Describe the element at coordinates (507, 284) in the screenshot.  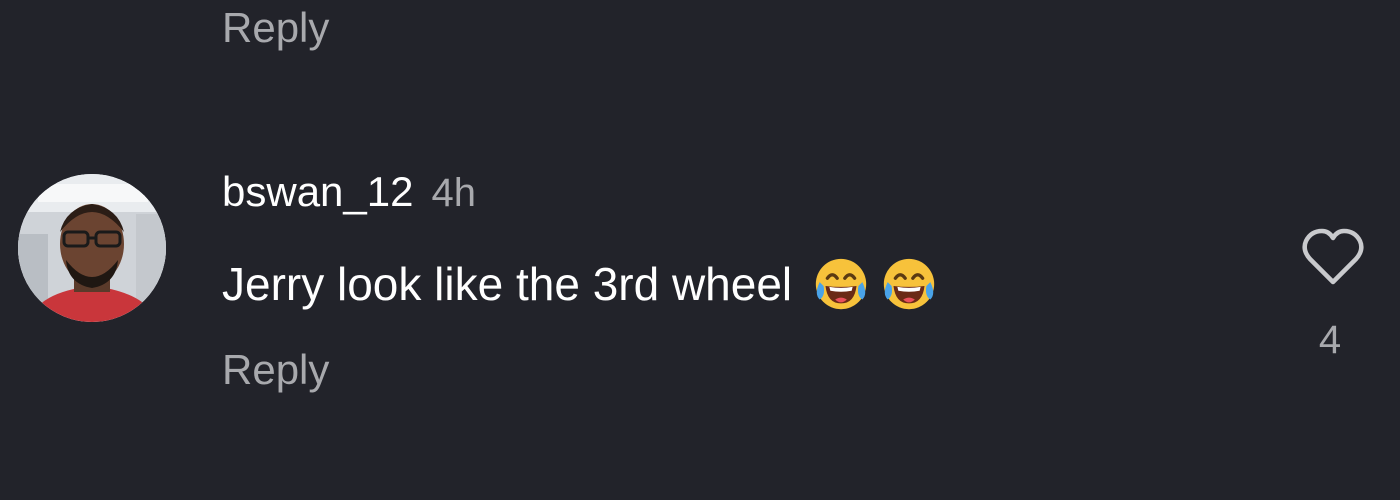
I see `comment-text: Jerry look like the 3rd wheel` at that location.